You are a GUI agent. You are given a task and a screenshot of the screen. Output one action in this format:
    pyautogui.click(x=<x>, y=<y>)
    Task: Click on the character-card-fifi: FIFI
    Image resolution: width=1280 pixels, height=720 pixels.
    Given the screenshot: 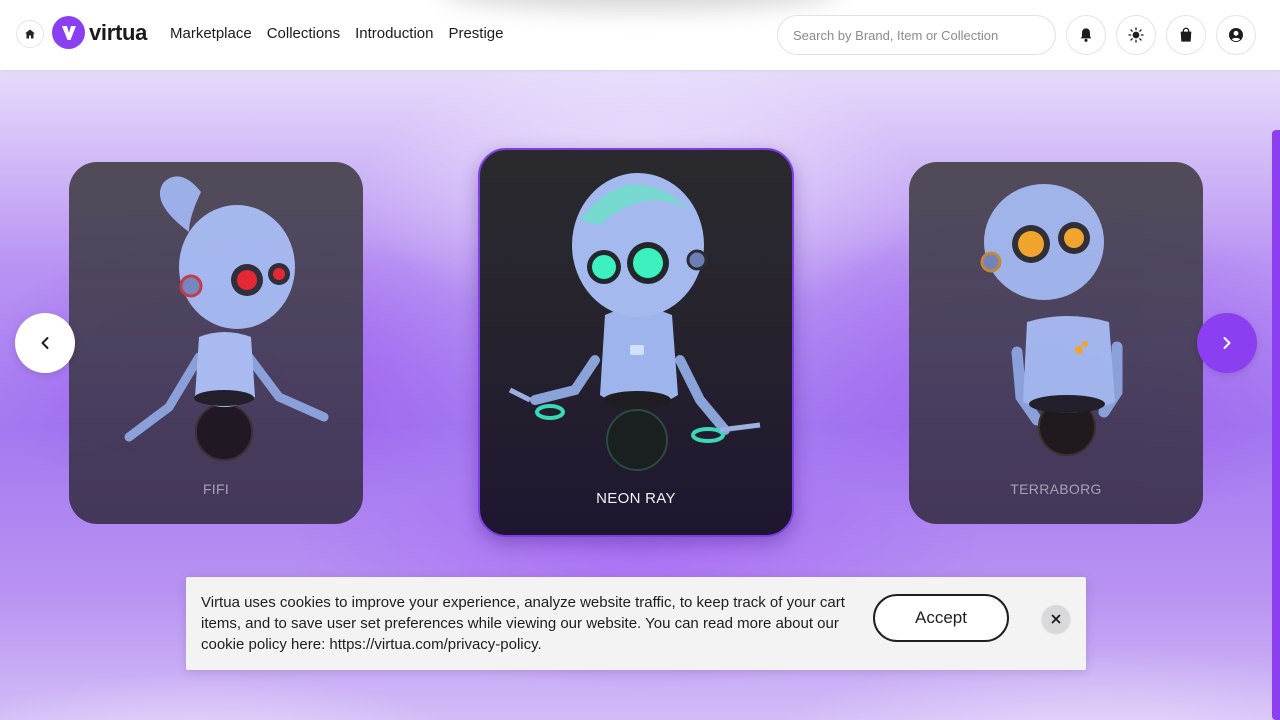 What is the action you would take?
    pyautogui.click(x=216, y=343)
    